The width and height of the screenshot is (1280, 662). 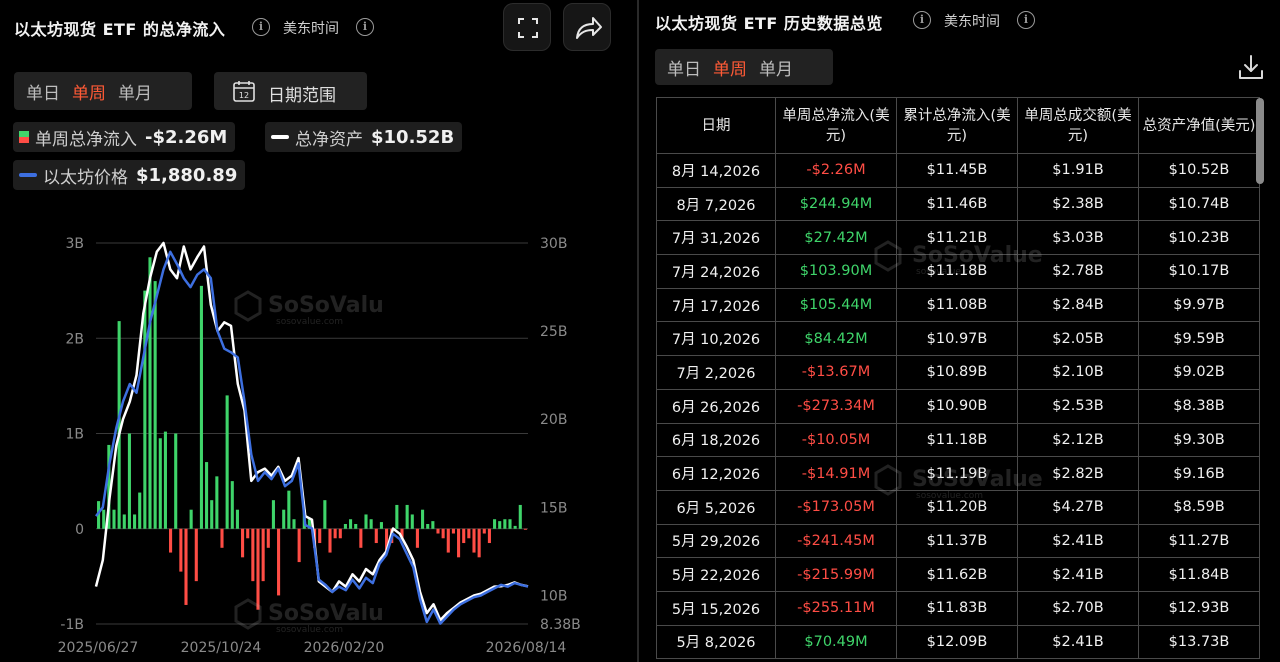 What do you see at coordinates (261, 27) in the screenshot?
I see `info-icon: i` at bounding box center [261, 27].